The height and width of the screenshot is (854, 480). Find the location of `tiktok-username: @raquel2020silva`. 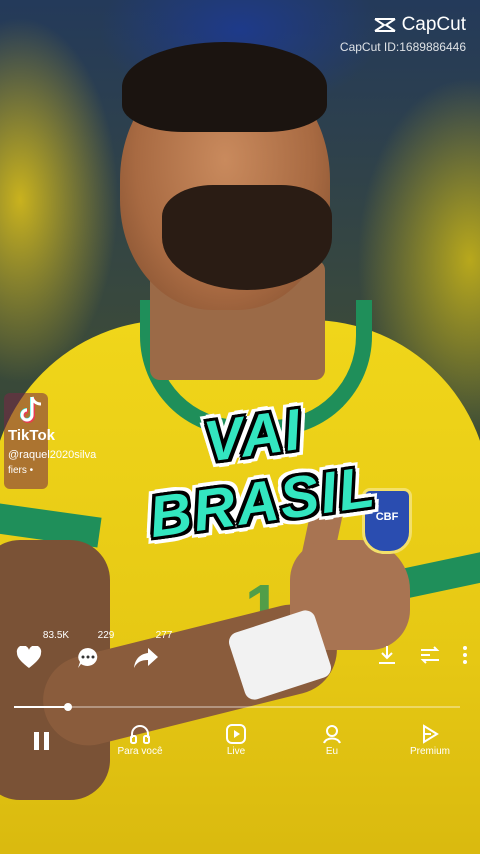

tiktok-username: @raquel2020silva is located at coordinates (52, 455).